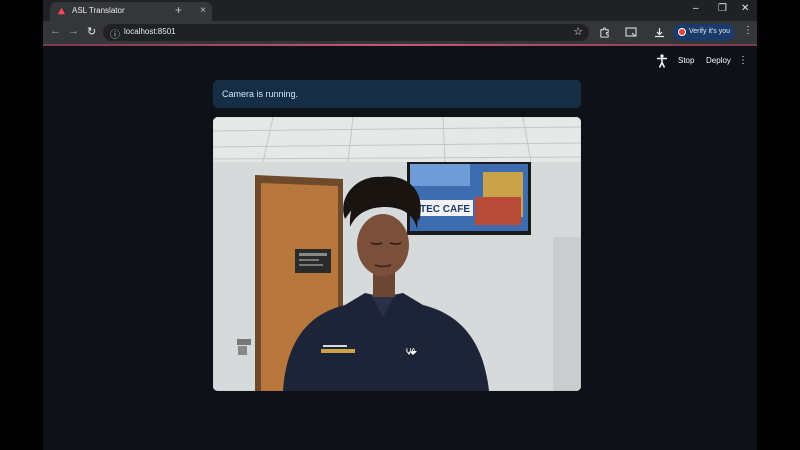 The width and height of the screenshot is (800, 450). Describe the element at coordinates (682, 32) in the screenshot. I see `profile-avatar-icon` at that location.